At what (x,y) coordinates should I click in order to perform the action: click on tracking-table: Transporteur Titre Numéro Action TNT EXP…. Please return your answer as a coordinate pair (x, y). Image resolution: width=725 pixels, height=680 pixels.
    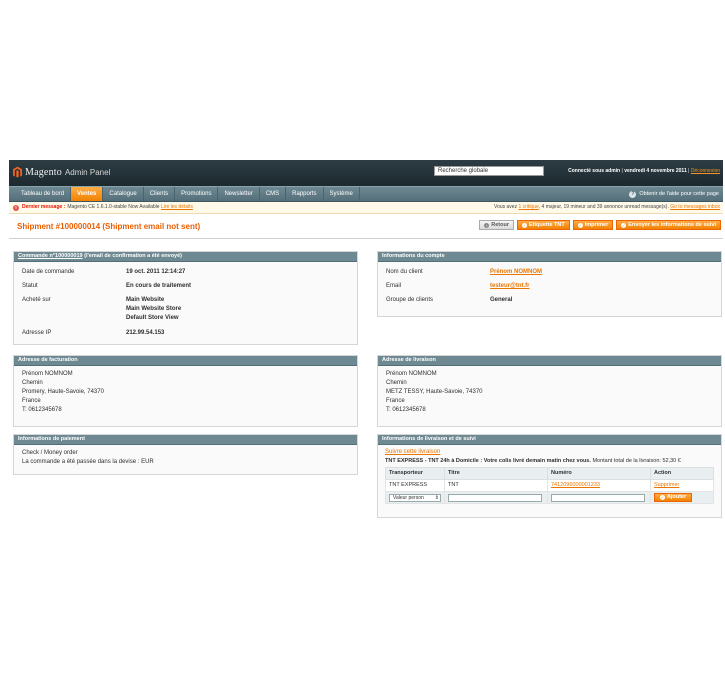
    Looking at the image, I should click on (549, 485).